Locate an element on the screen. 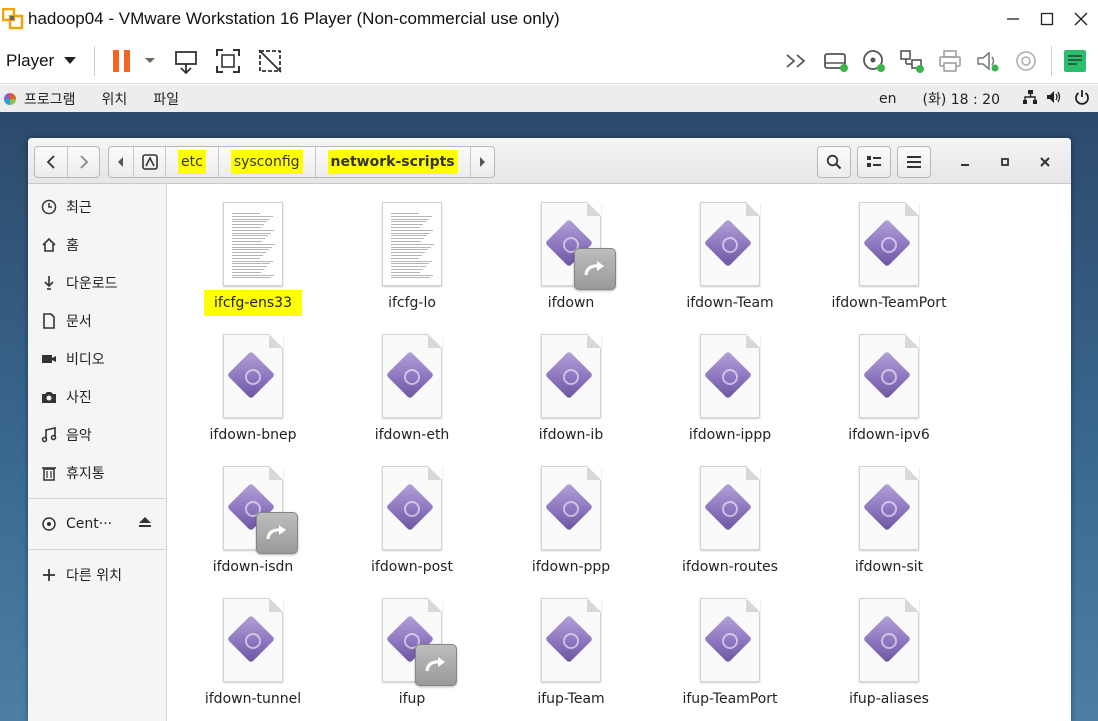 The height and width of the screenshot is (721, 1098). usb-device-icon is located at coordinates (1026, 61).